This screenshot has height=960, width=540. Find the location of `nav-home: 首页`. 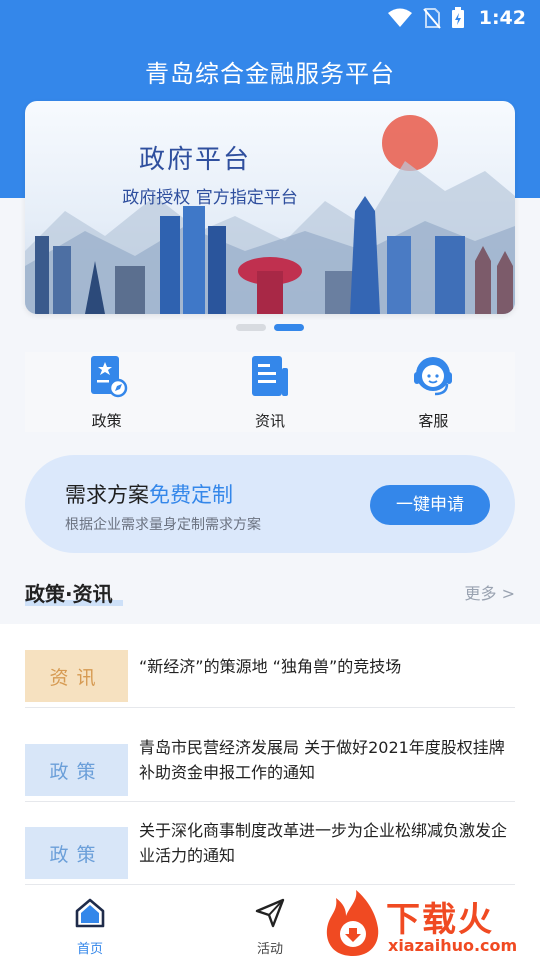

nav-home: 首页 is located at coordinates (90, 926).